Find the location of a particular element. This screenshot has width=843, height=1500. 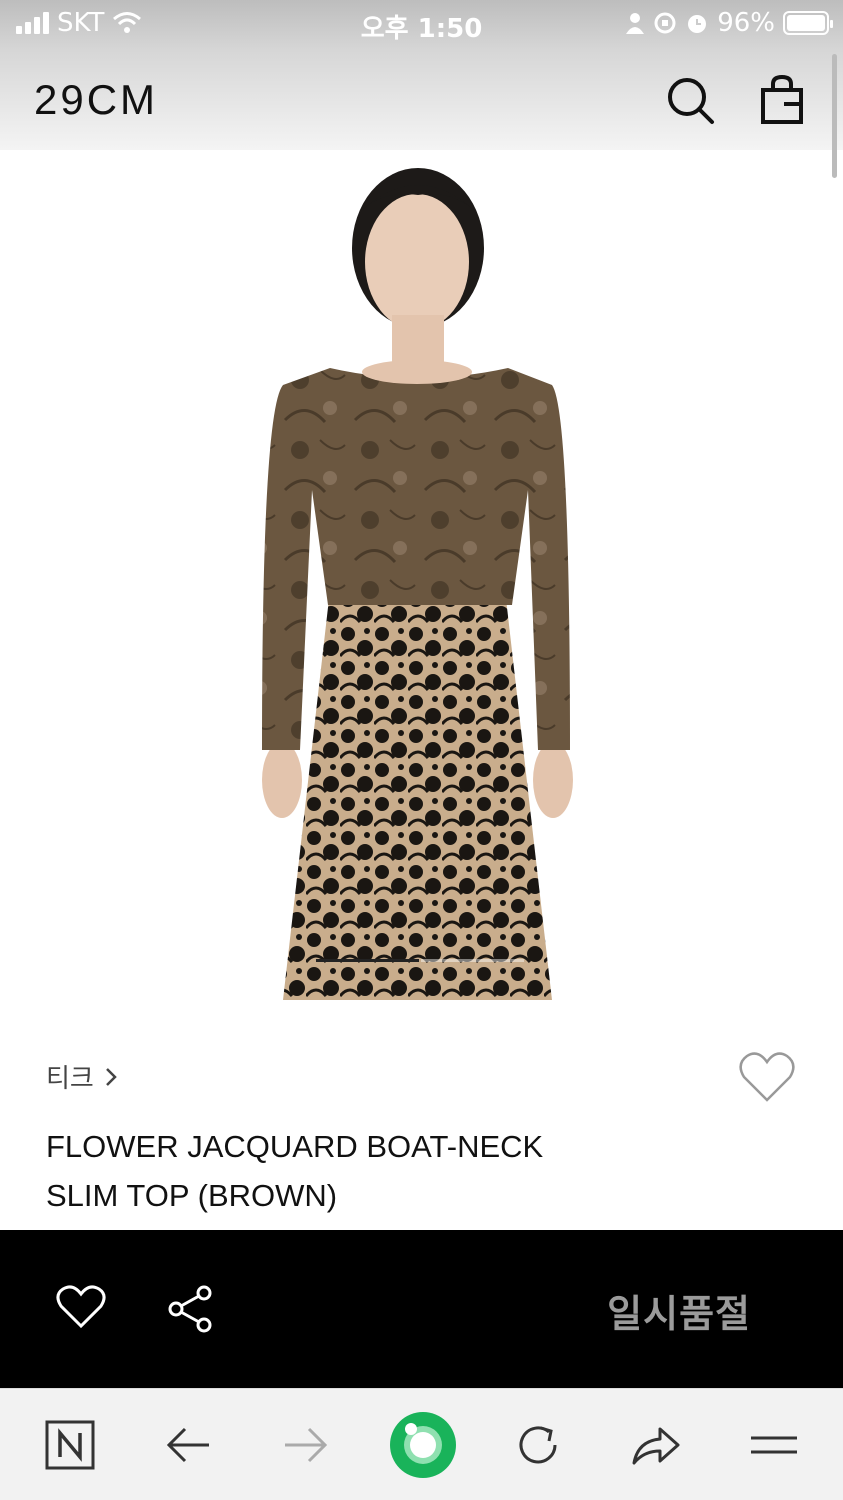

app-header: 29CM is located at coordinates (421, 100).